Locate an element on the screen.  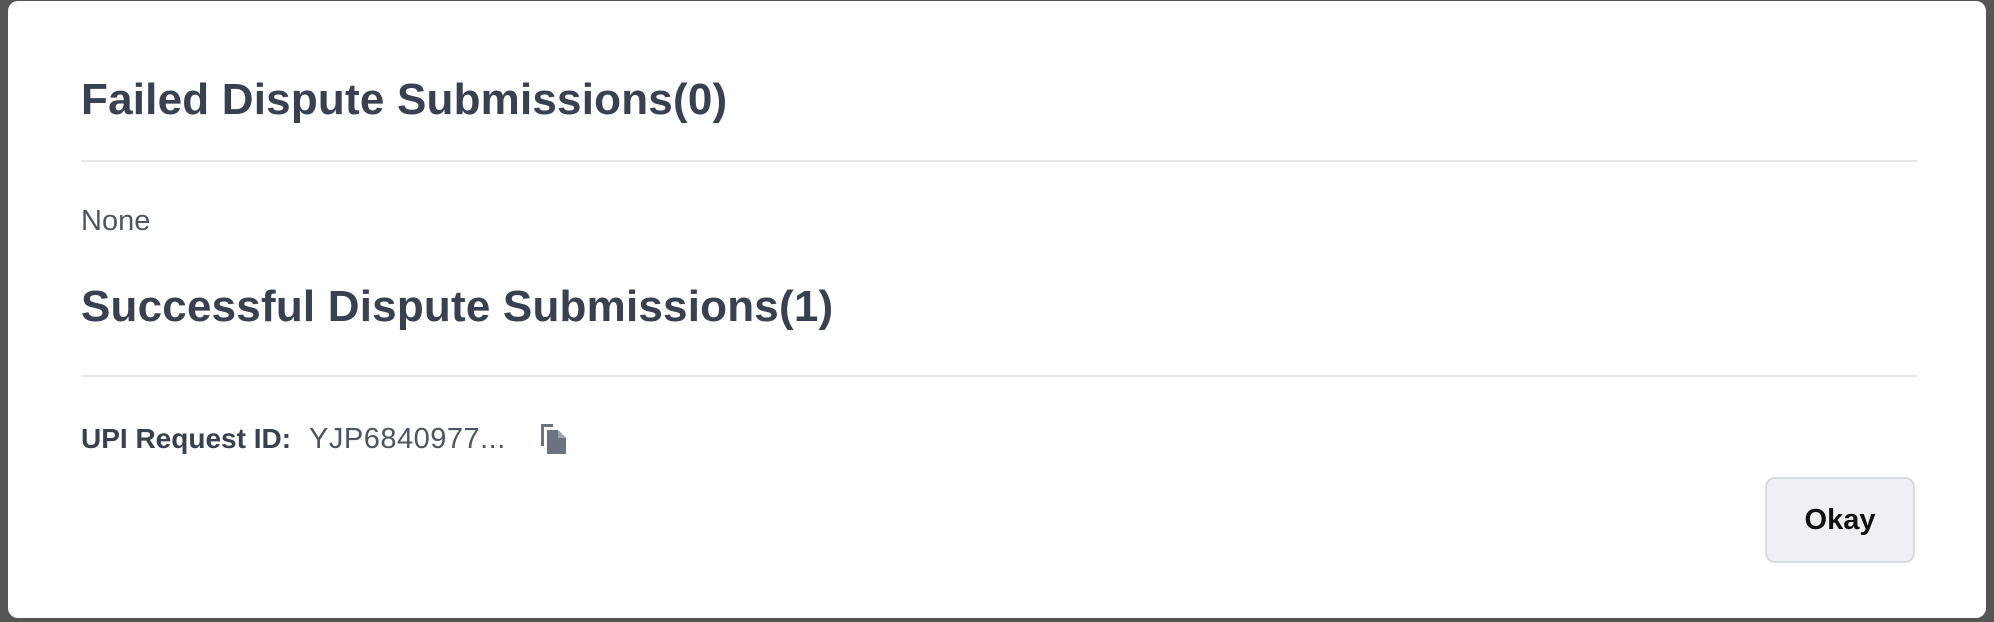
copy-icon-graphic is located at coordinates (553, 439).